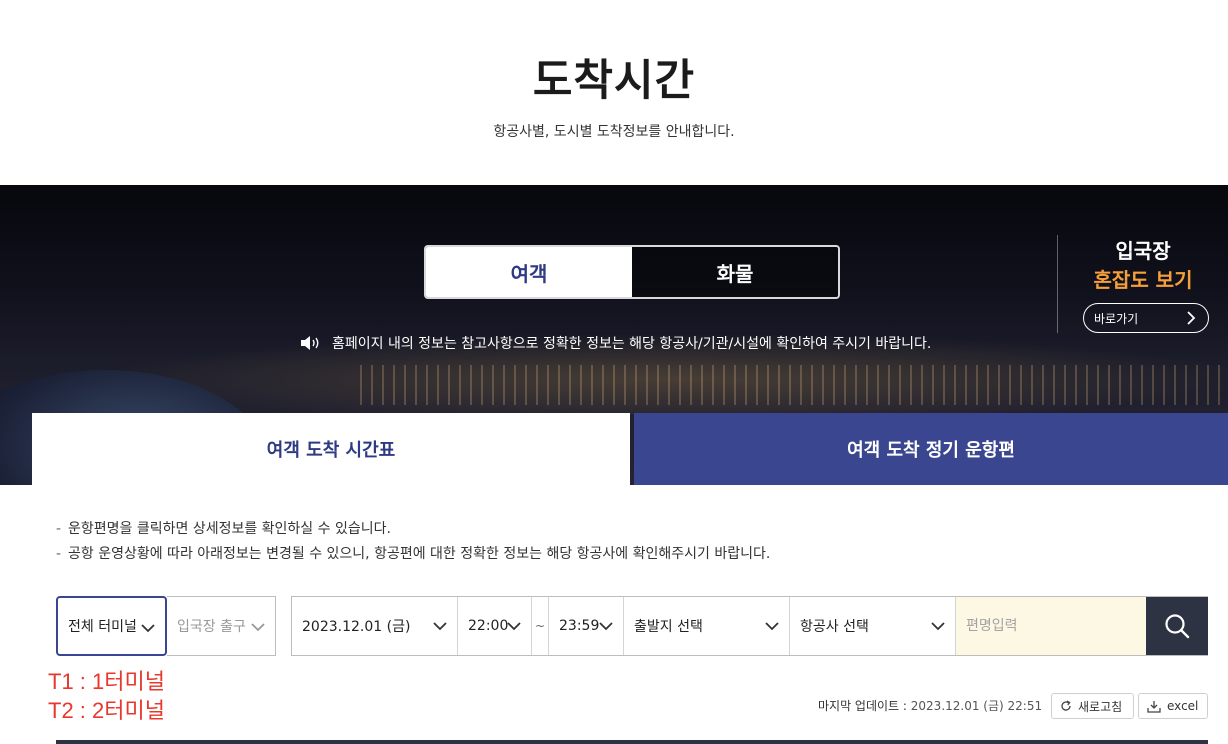  What do you see at coordinates (106, 681) in the screenshot?
I see `annotation-t1: T1 : 1터미널` at bounding box center [106, 681].